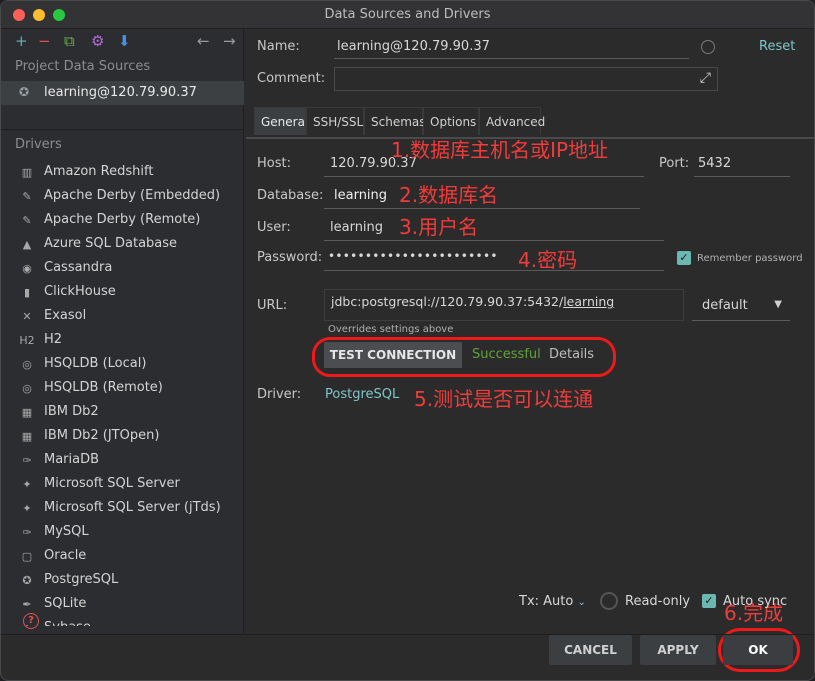  I want to click on driver-item: H2 H2, so click(122, 341).